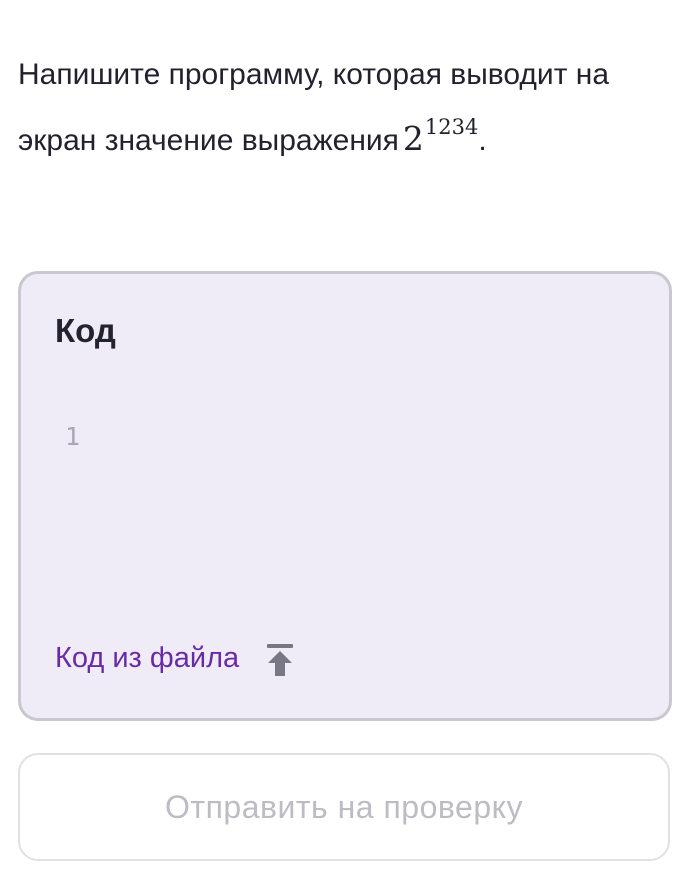 Image resolution: width=694 pixels, height=896 pixels. Describe the element at coordinates (344, 807) in the screenshot. I see `submit-for-review-button: Отправить на проверку` at that location.